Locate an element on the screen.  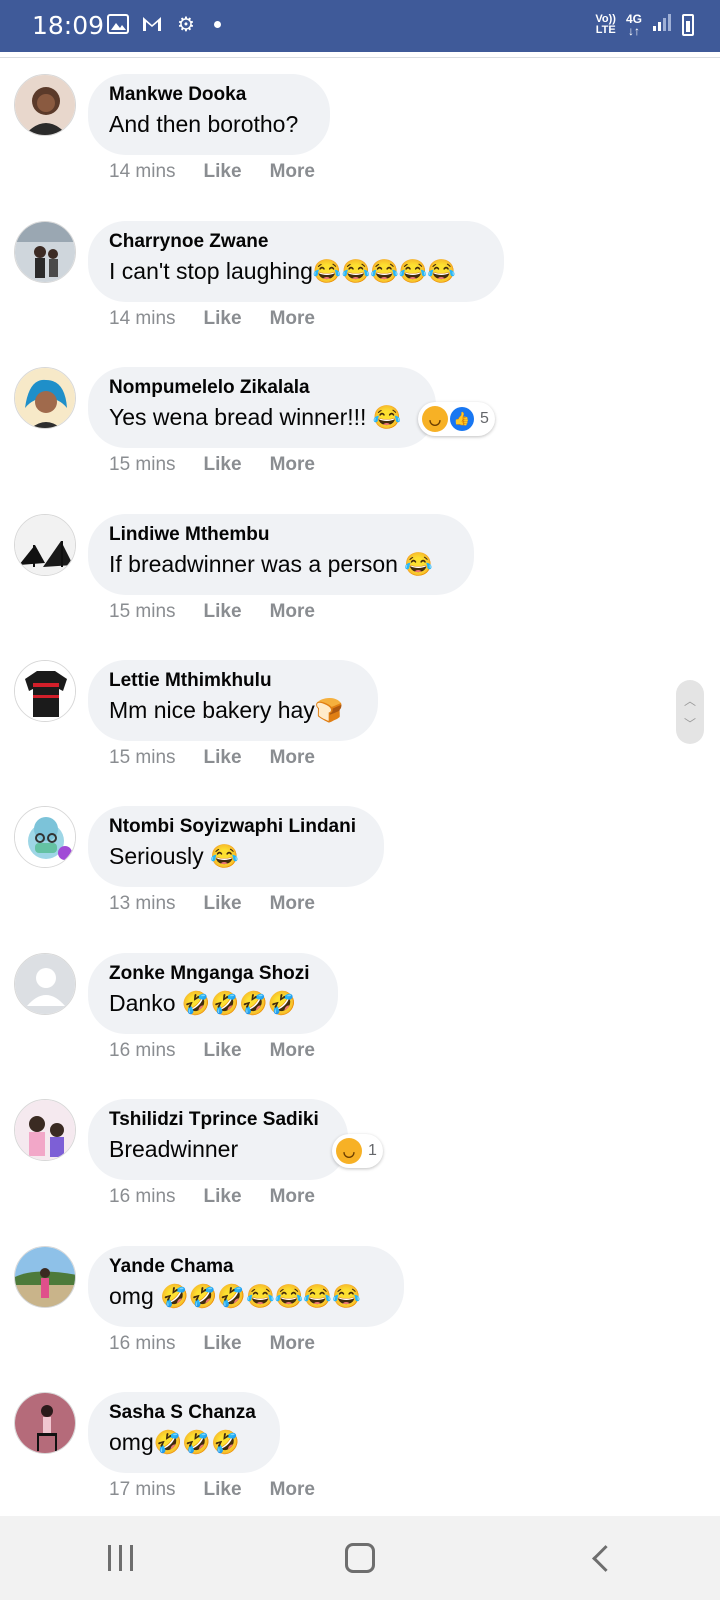
comment-bubble: Ntombi Soyizwaphi Lindani Seriously 😂 is located at coordinates (236, 846).